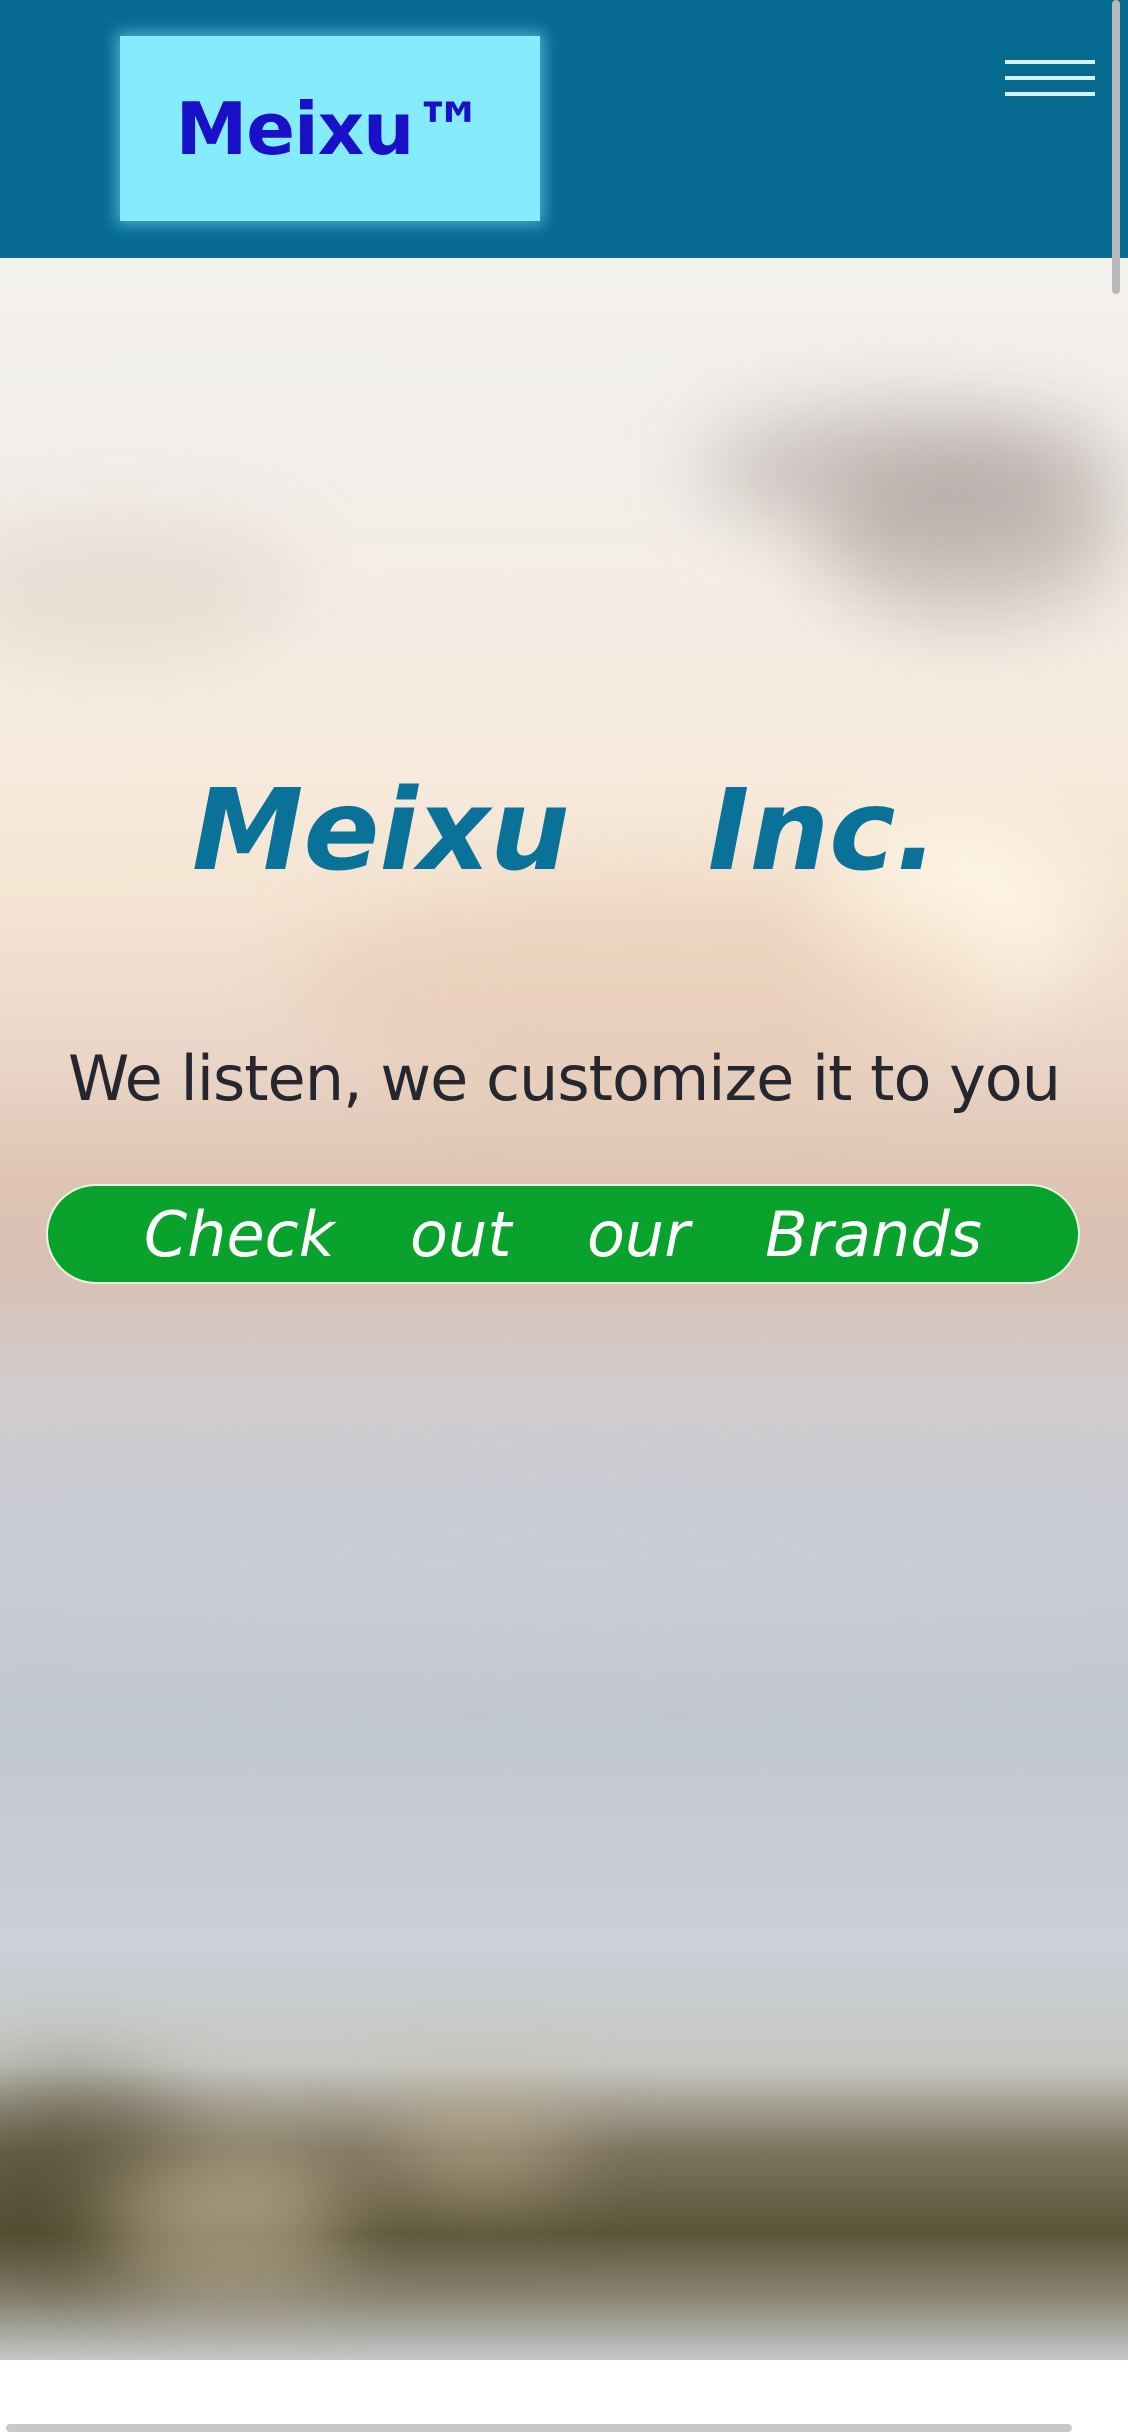 This screenshot has height=2436, width=1128. I want to click on check-out-brands-button: Check out our Brands, so click(563, 1234).